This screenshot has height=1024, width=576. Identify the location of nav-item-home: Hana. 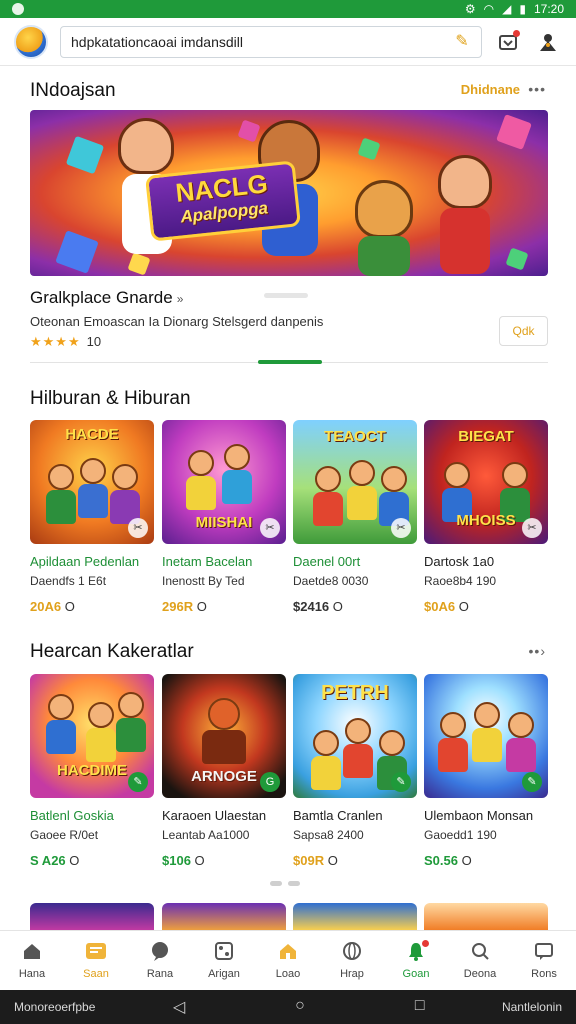
(32, 959).